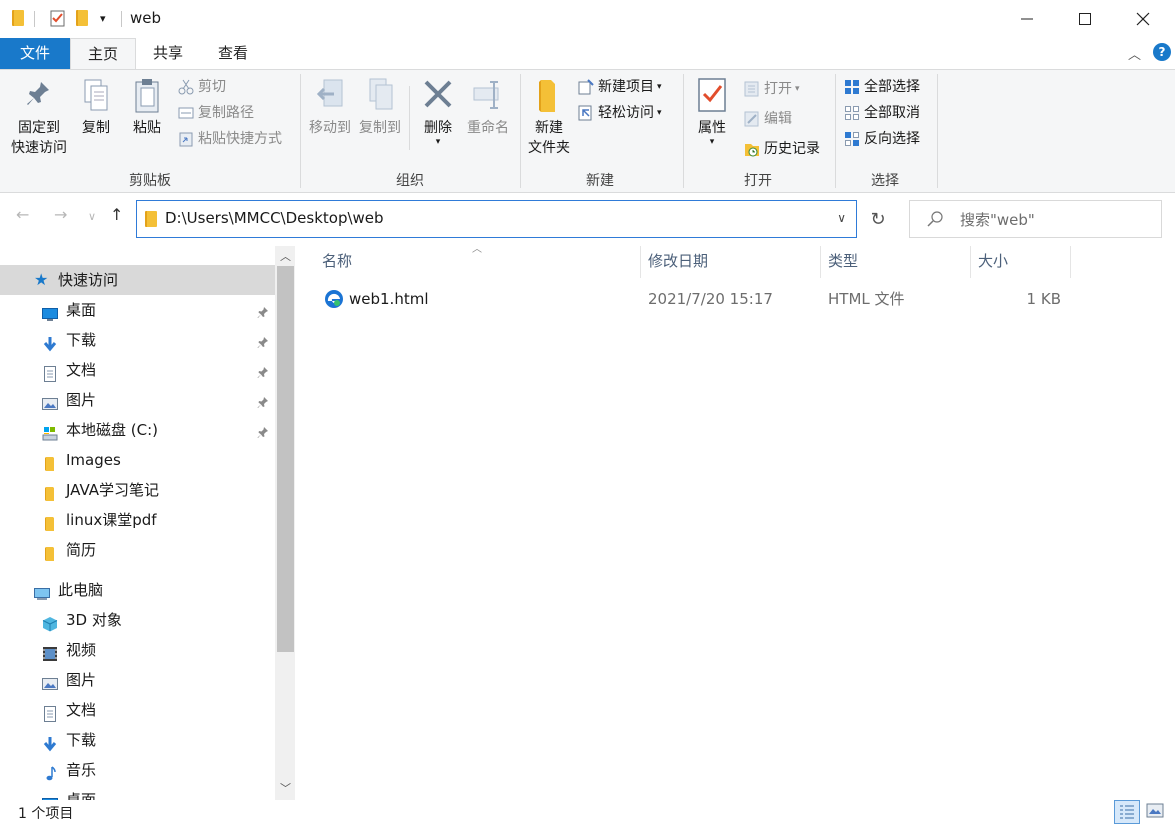 The height and width of the screenshot is (829, 1175). Describe the element at coordinates (168, 54) in the screenshot. I see `tab-share: 共享` at that location.